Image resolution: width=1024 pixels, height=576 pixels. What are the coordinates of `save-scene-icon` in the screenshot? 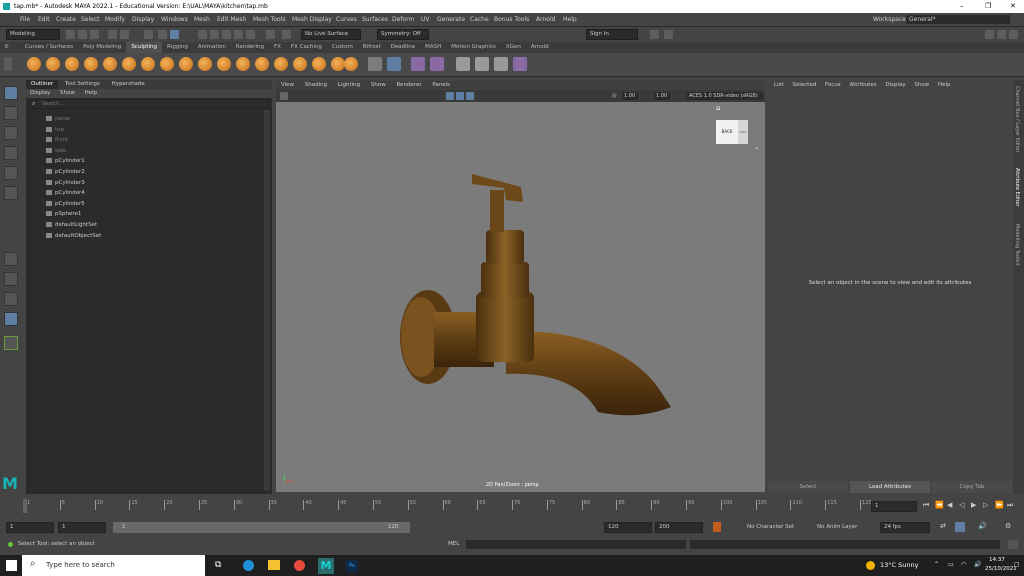 It's located at (94, 34).